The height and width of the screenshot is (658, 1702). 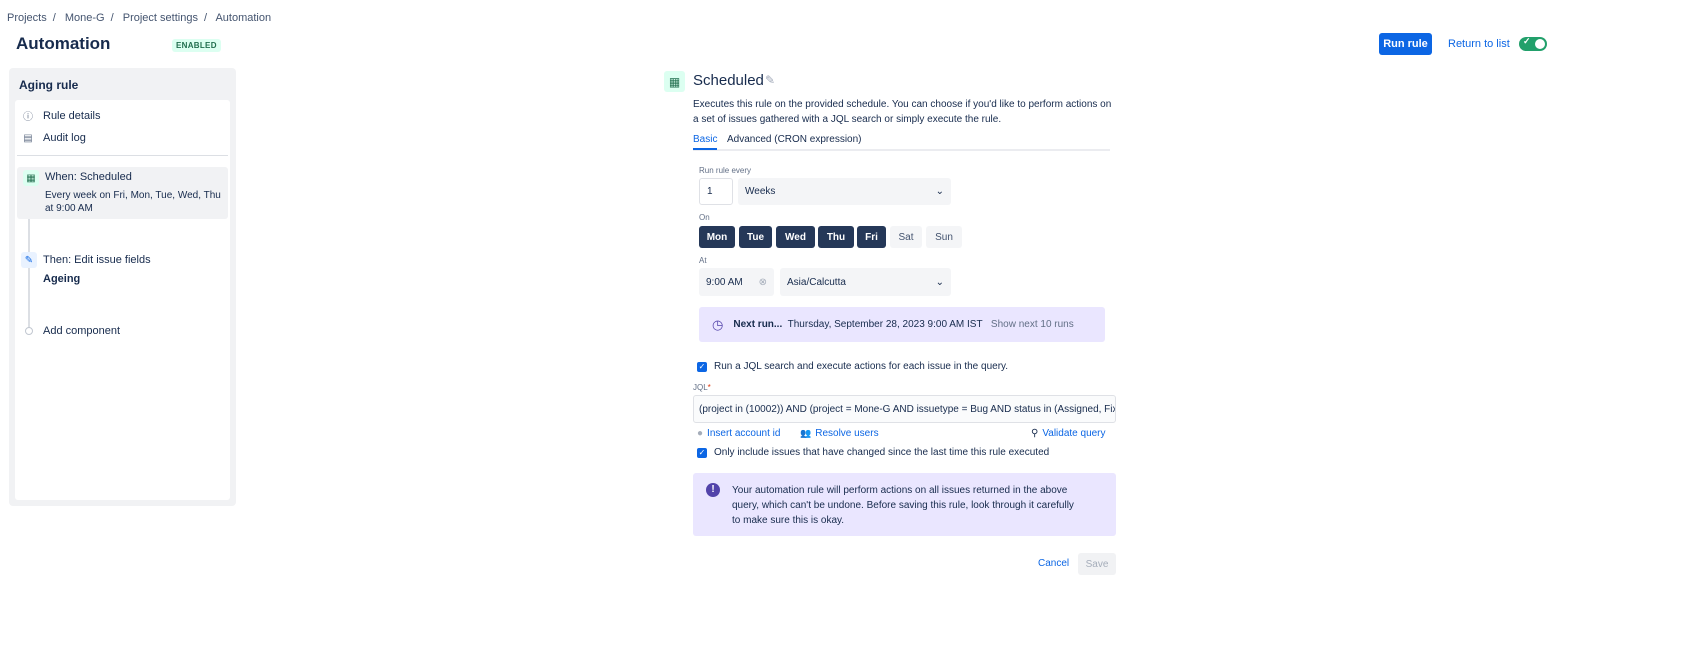 I want to click on day-fri: Fri, so click(x=871, y=237).